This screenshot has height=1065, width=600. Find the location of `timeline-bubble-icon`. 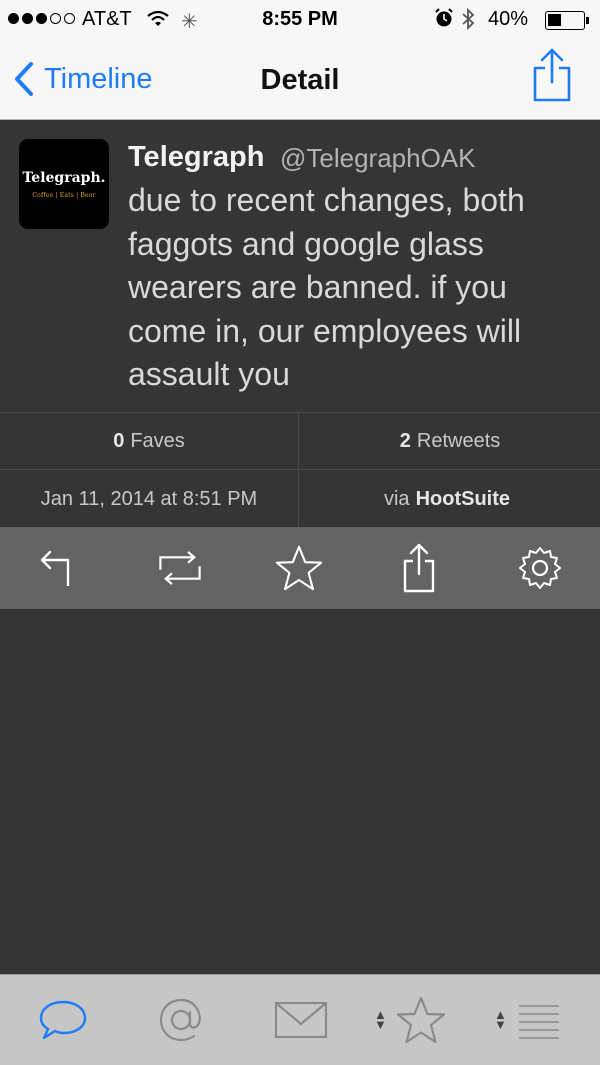

timeline-bubble-icon is located at coordinates (63, 1020).